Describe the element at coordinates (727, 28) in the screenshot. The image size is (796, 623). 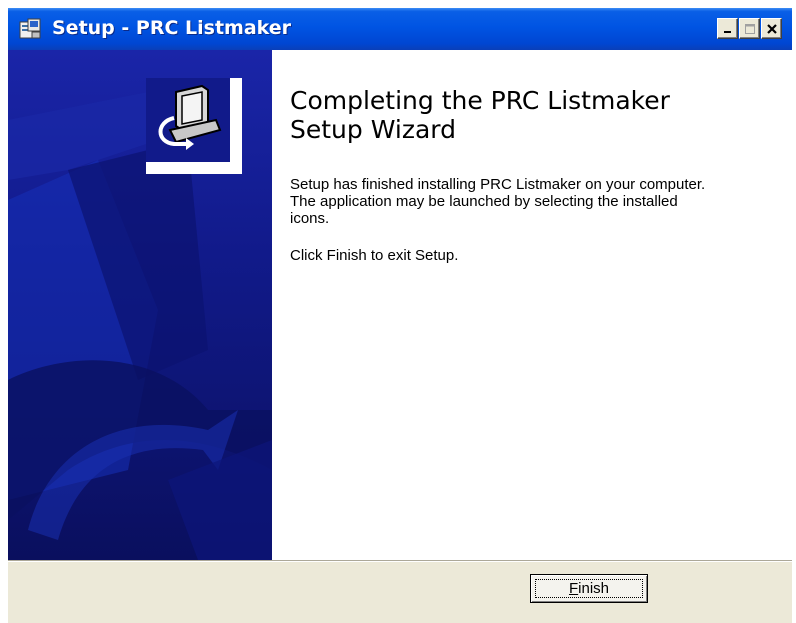
I see `minimize-button` at that location.